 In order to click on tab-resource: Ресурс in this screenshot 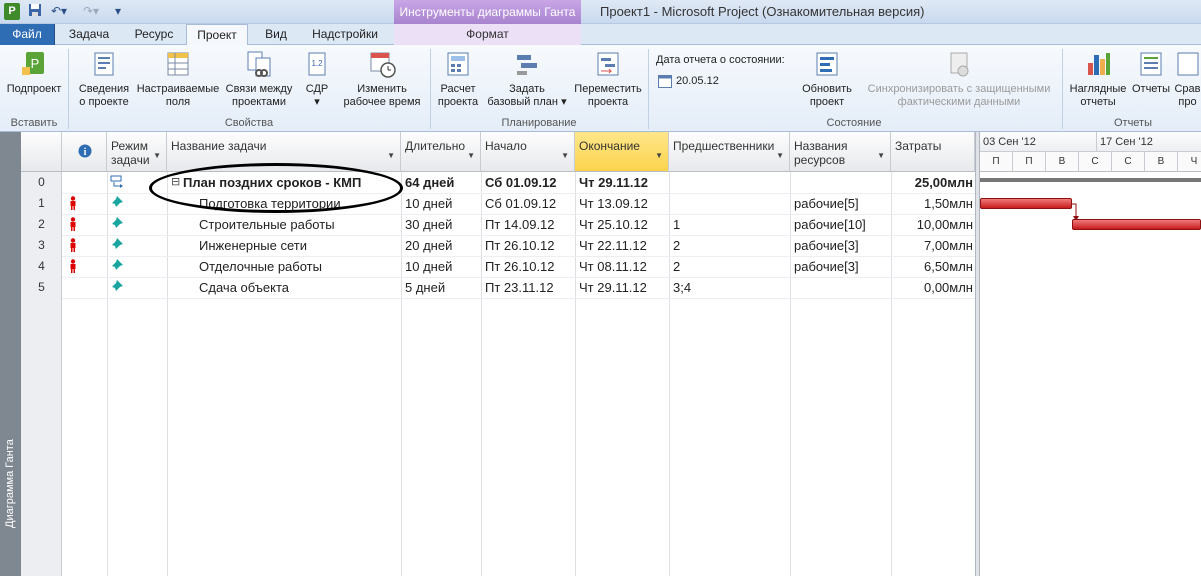, I will do `click(154, 34)`.